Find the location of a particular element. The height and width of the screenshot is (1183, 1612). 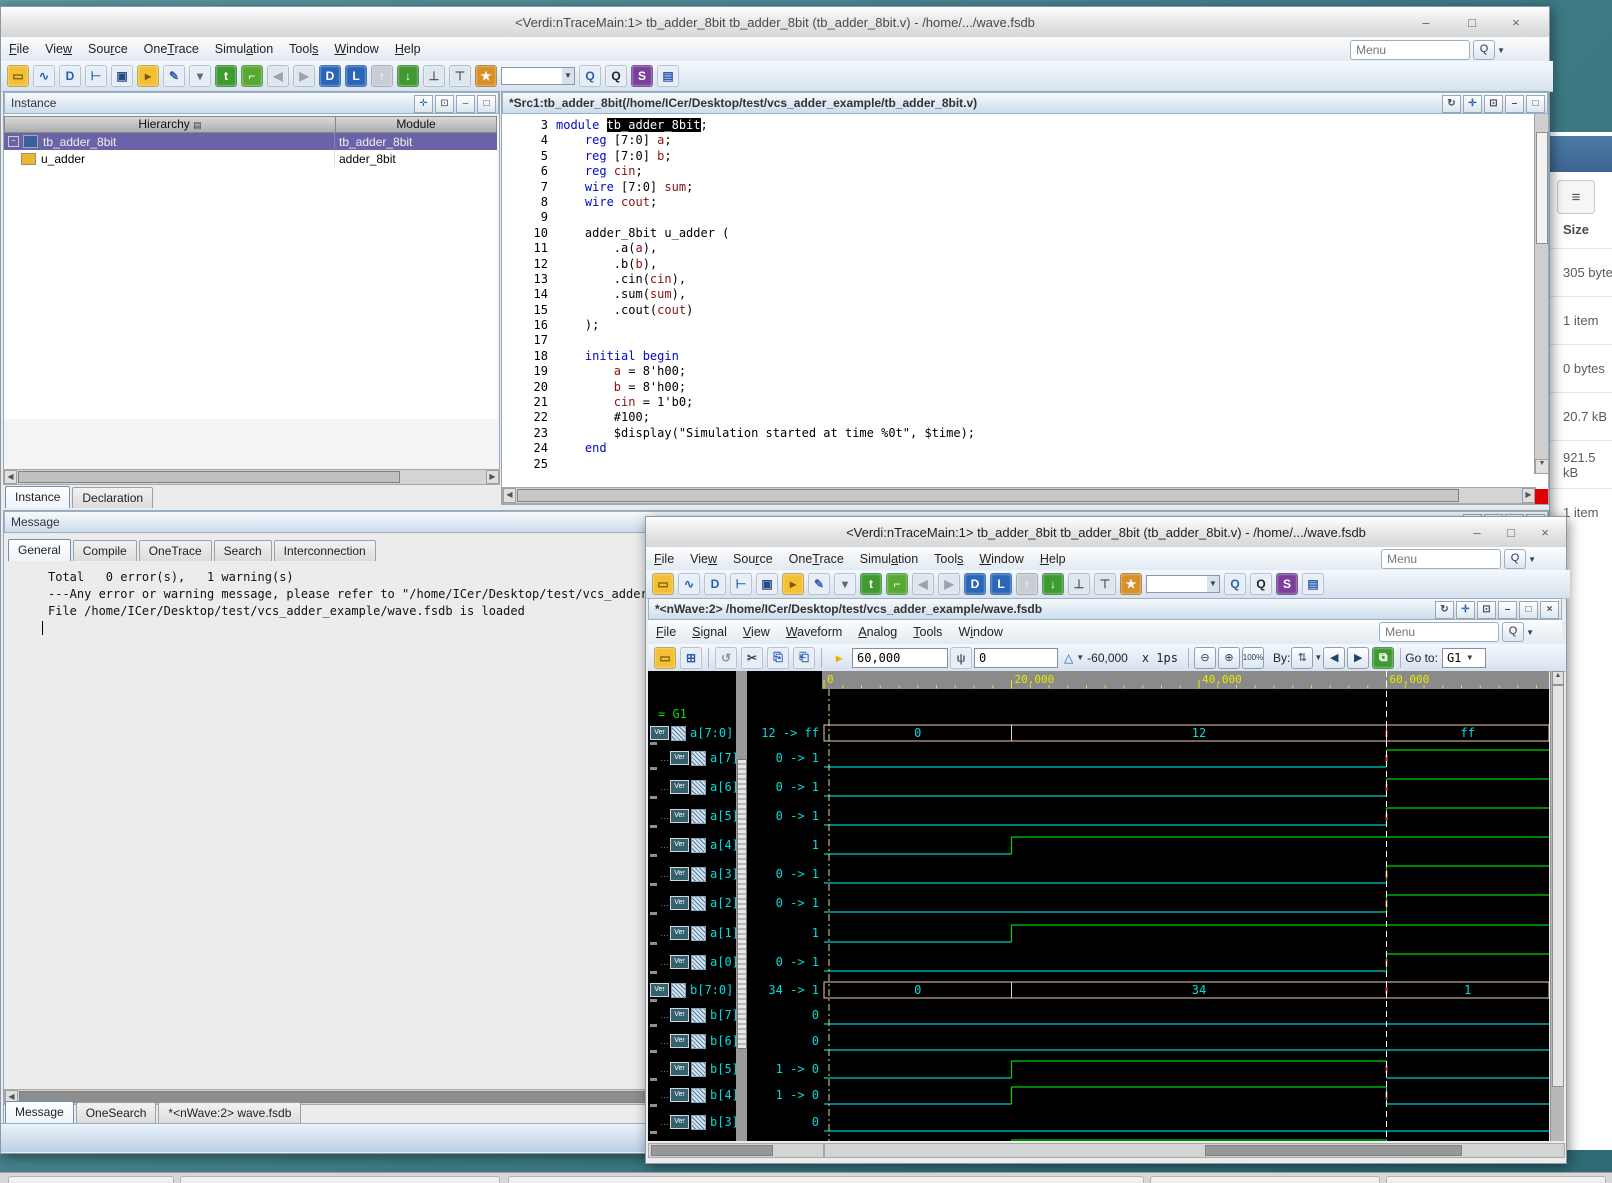

sweep-icon: ψ is located at coordinates (961, 657).